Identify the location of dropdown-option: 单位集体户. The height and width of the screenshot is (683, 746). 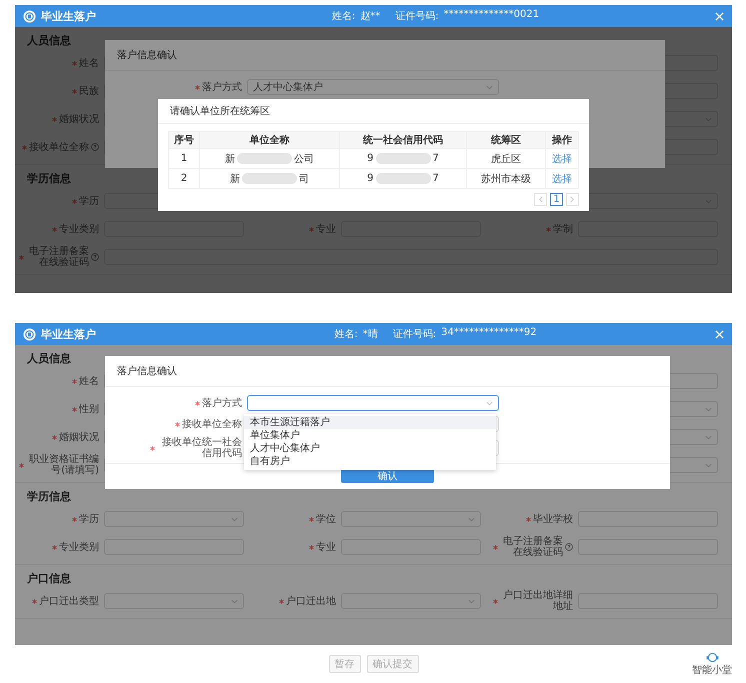
(370, 435).